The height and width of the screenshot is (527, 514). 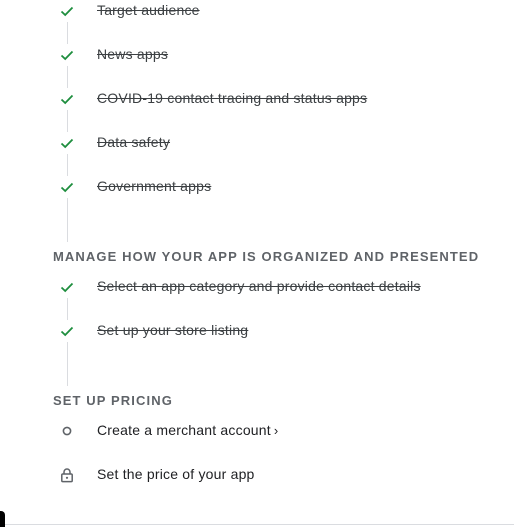 What do you see at coordinates (67, 431) in the screenshot?
I see `circle-icon` at bounding box center [67, 431].